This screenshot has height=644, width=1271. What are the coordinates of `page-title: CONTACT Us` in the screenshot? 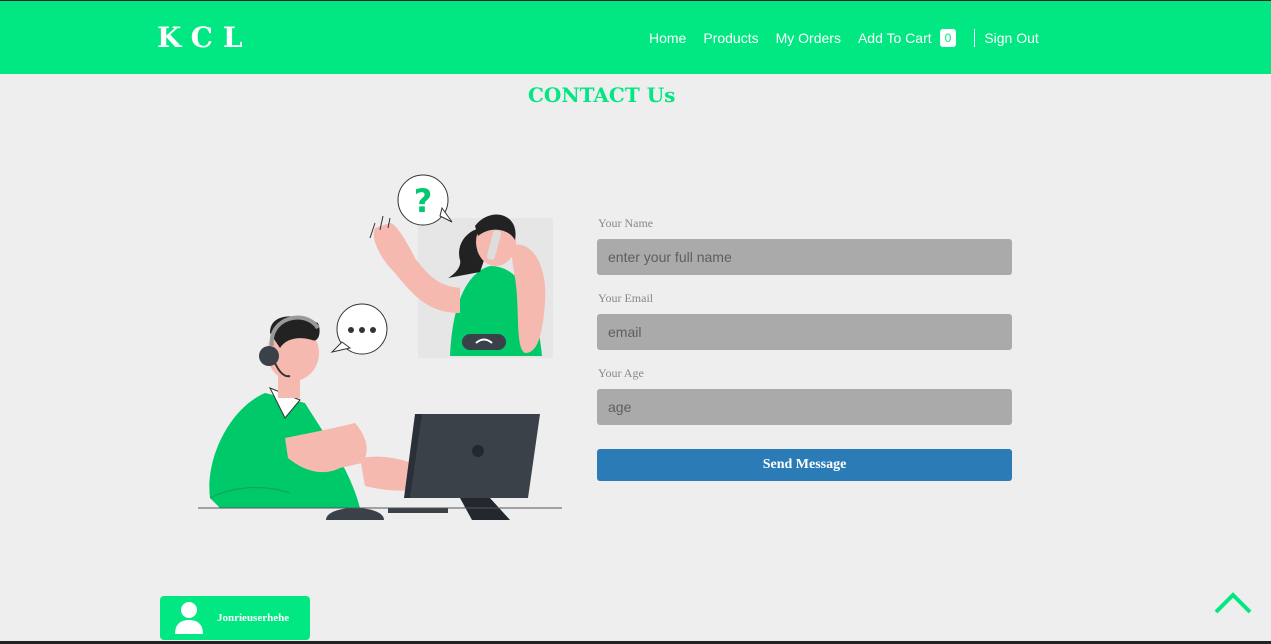 It's located at (602, 95).